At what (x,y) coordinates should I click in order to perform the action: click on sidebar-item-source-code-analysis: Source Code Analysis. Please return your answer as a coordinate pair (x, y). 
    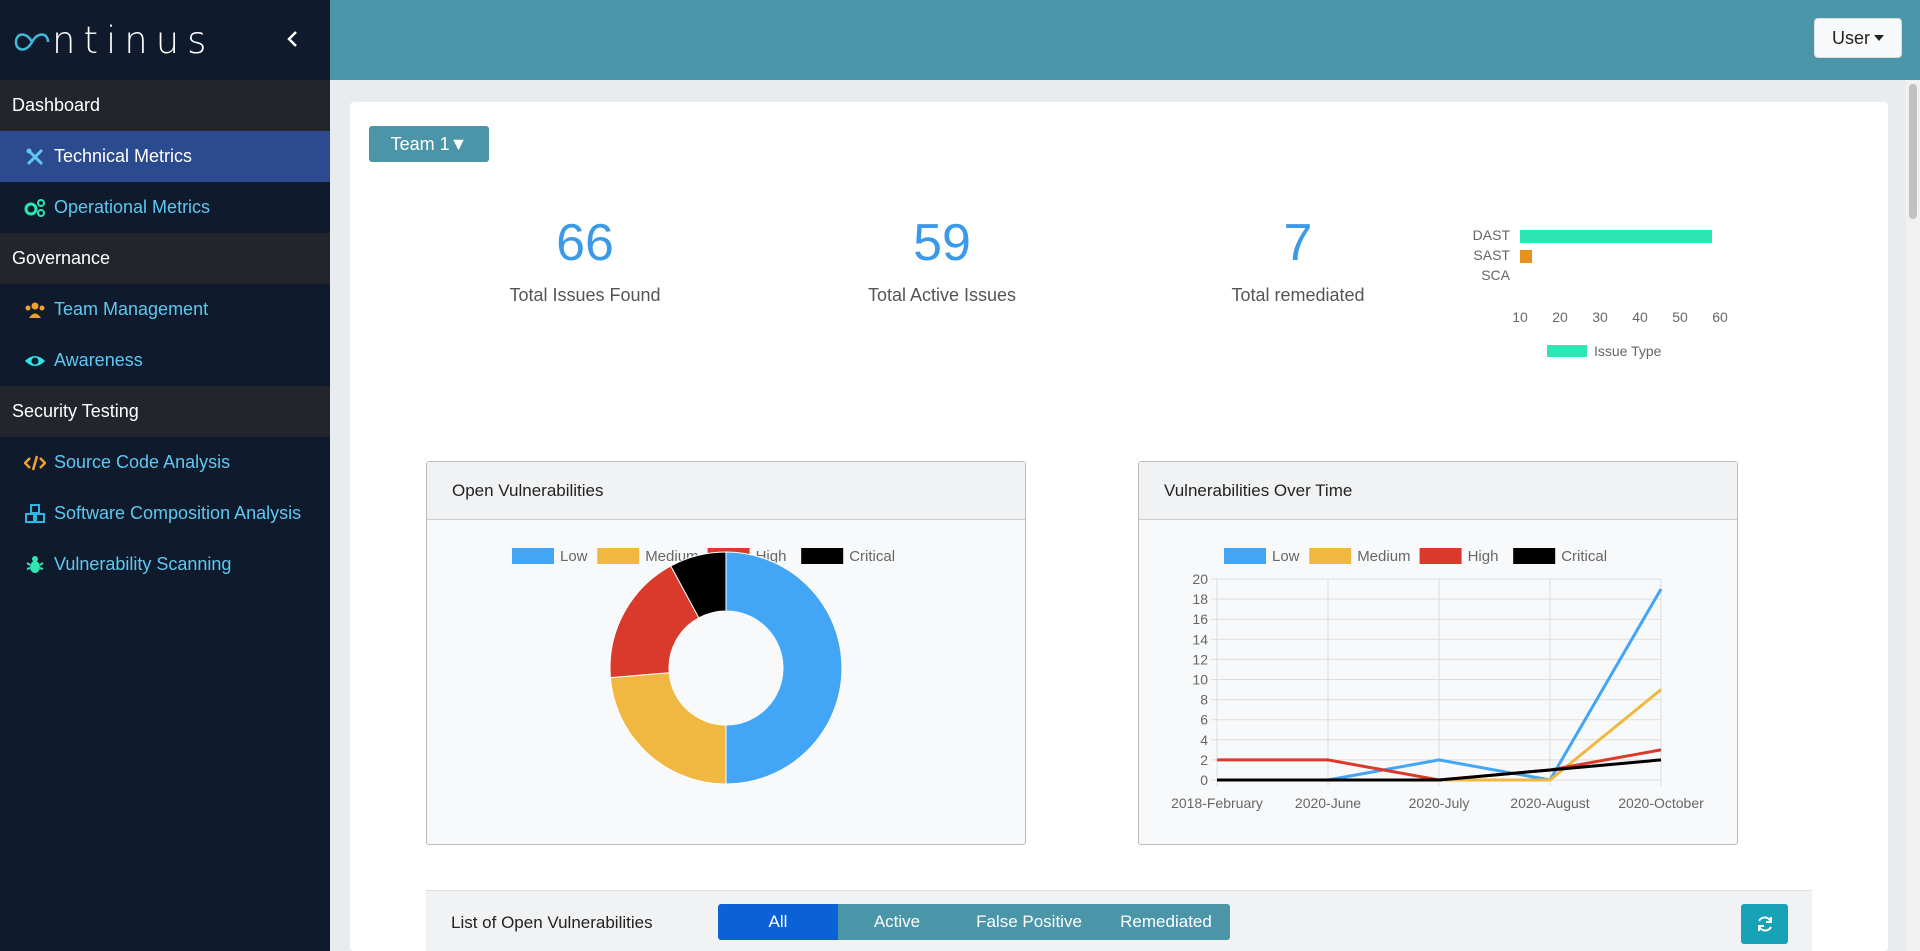
    Looking at the image, I should click on (165, 462).